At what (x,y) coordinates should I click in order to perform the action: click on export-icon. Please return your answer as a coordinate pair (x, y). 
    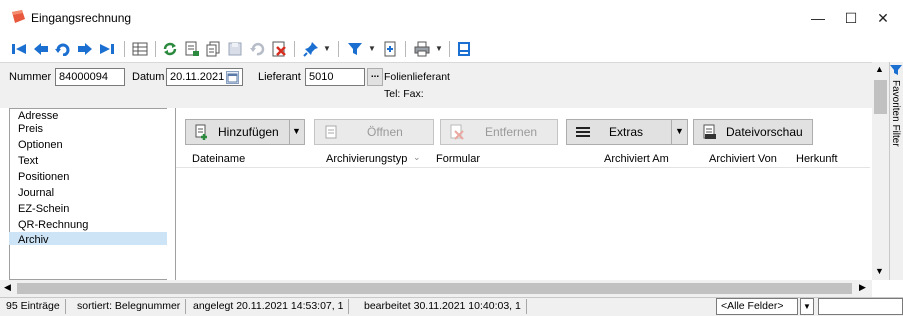
    Looking at the image, I should click on (192, 49).